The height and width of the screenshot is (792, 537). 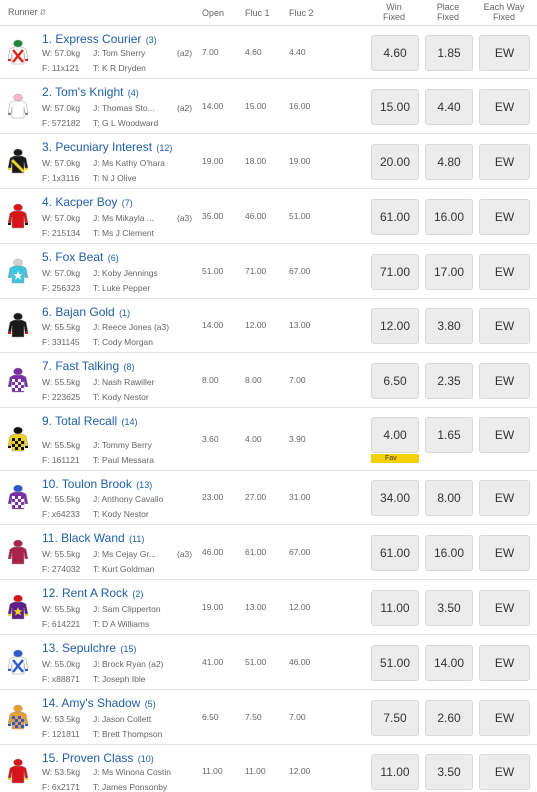 I want to click on runner-name-link: 2. Tom's Knight (4), so click(x=90, y=92).